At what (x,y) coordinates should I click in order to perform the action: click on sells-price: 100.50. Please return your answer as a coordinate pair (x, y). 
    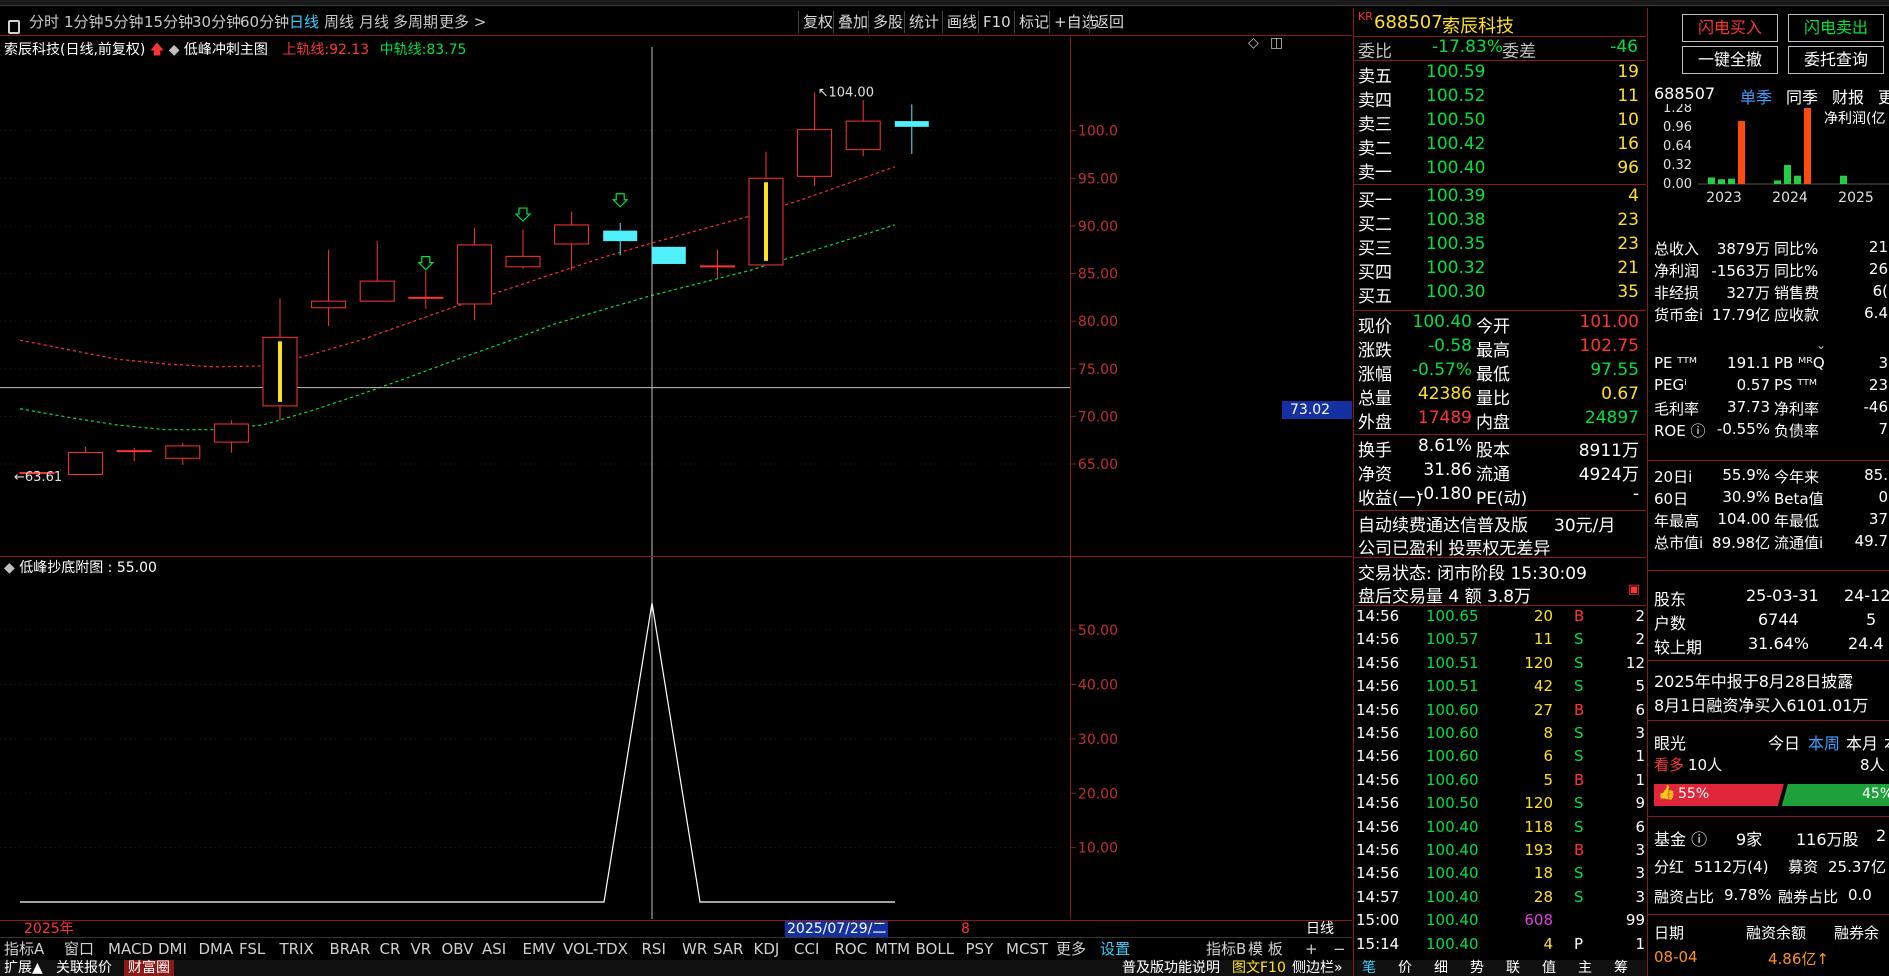
    Looking at the image, I should click on (1455, 120).